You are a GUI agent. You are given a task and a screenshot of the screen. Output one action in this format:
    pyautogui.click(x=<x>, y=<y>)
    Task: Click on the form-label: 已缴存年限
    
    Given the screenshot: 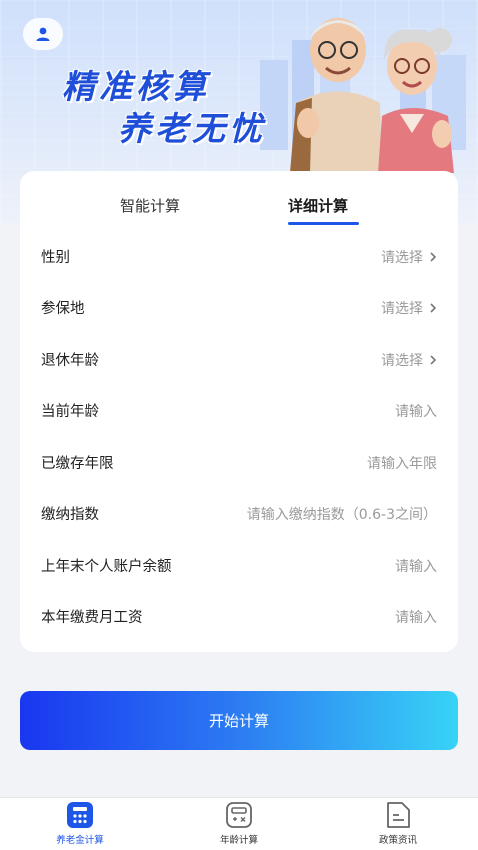 What is the action you would take?
    pyautogui.click(x=77, y=464)
    